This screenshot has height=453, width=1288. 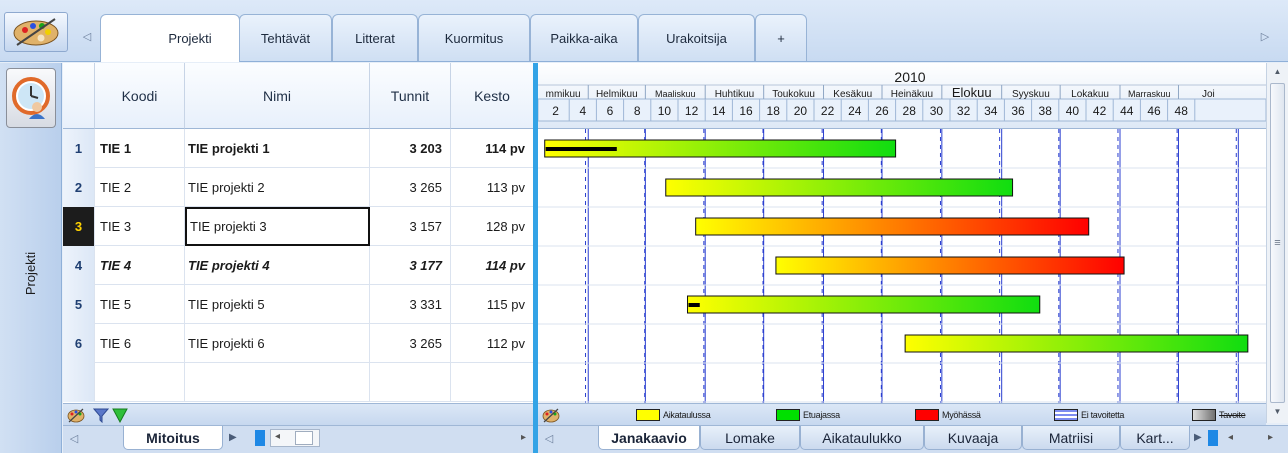 I want to click on cell-koodi: TIE 2, so click(x=140, y=187).